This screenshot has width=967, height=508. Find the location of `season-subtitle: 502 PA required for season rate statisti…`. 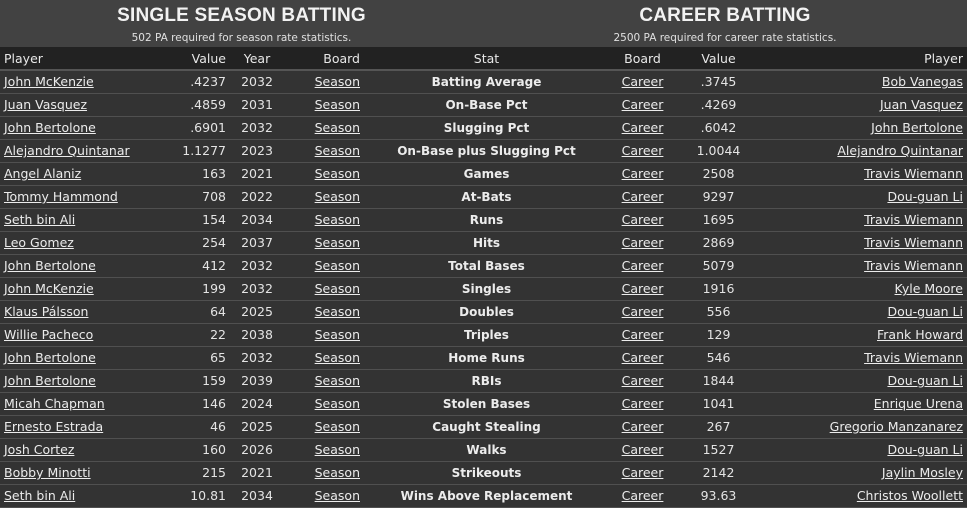

season-subtitle: 502 PA required for season rate statisti… is located at coordinates (241, 38).